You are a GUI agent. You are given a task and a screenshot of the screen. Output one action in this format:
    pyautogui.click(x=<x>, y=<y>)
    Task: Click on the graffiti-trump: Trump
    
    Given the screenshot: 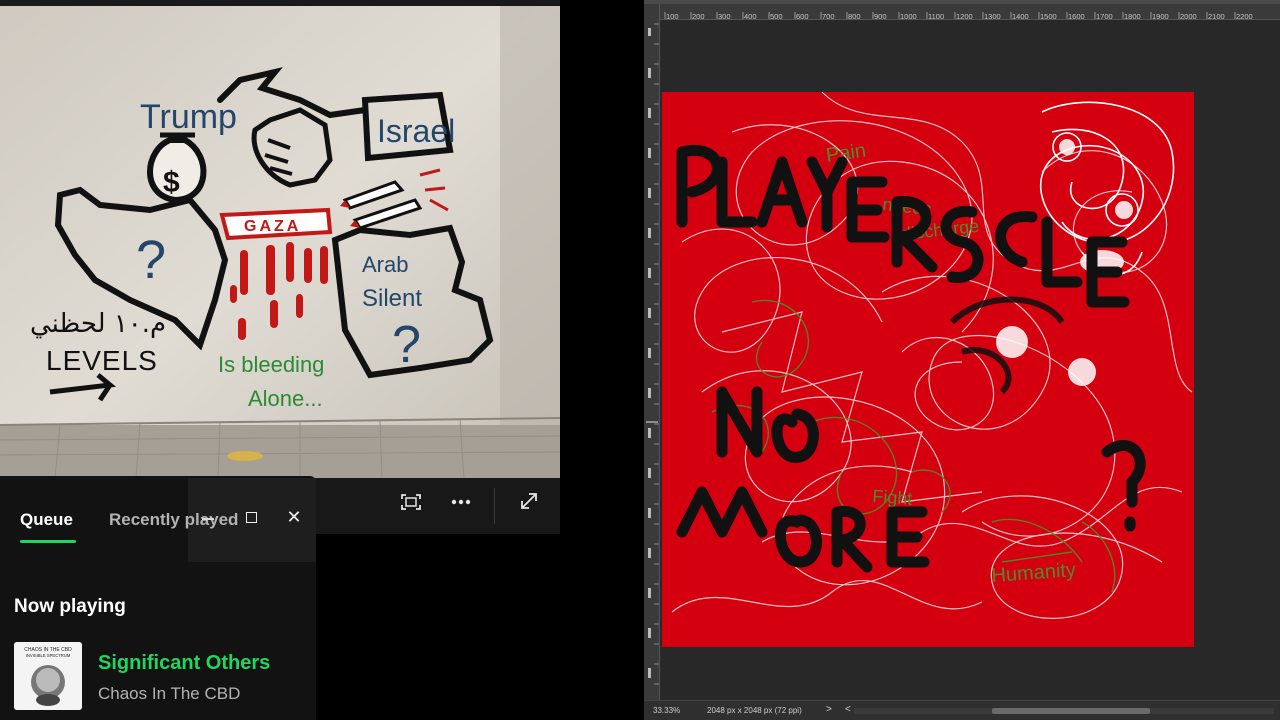 What is the action you would take?
    pyautogui.click(x=188, y=117)
    